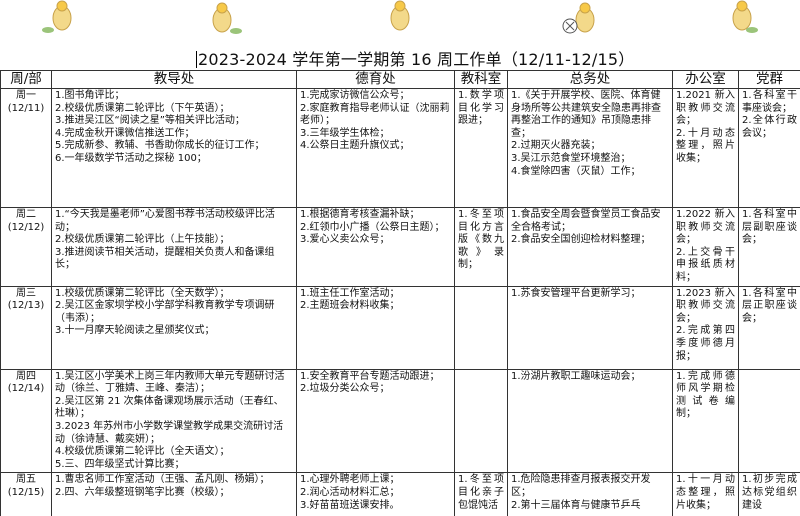 Image resolution: width=800 pixels, height=516 pixels. I want to click on jiaoke-cell: 1.冬至项目化方言版《数九歌》录制；, so click(481, 247).